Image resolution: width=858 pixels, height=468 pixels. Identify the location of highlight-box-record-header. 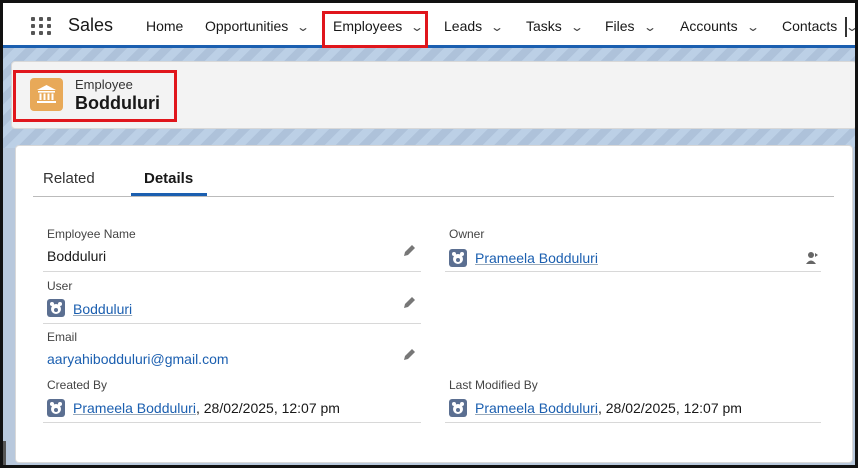
(95, 96).